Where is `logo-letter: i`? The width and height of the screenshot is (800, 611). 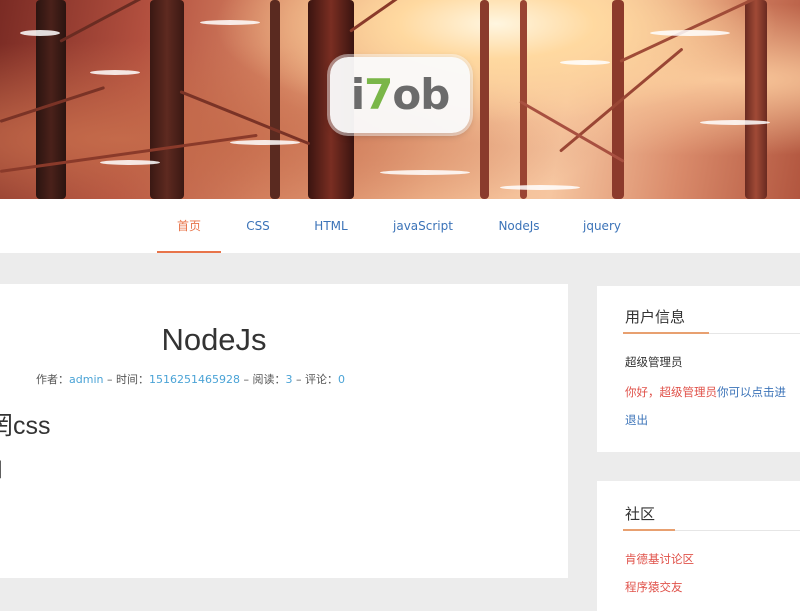 logo-letter: i is located at coordinates (357, 94).